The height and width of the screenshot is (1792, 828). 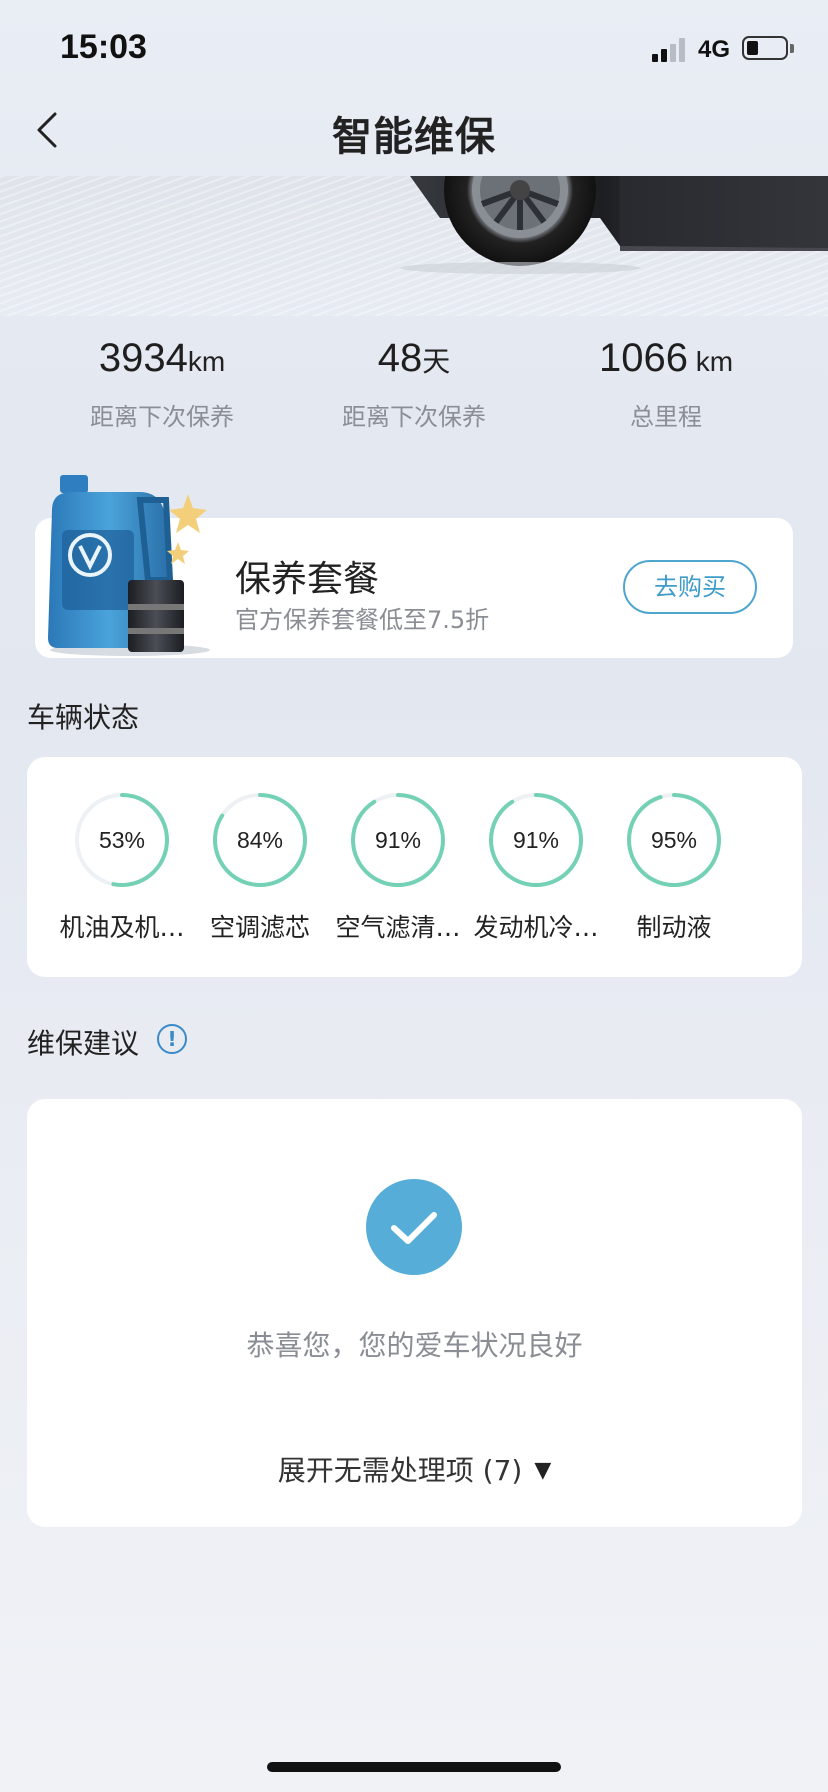 I want to click on network-type: 4G, so click(x=714, y=49).